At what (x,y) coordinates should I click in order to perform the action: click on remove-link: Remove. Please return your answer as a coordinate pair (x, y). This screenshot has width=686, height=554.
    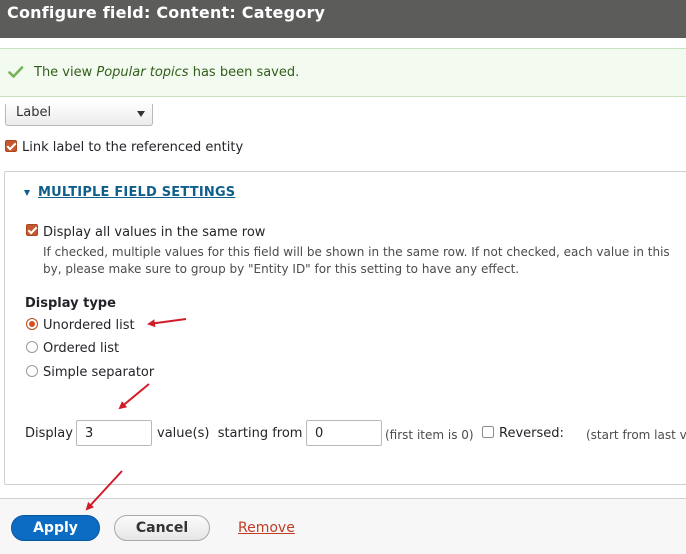
    Looking at the image, I should click on (266, 528).